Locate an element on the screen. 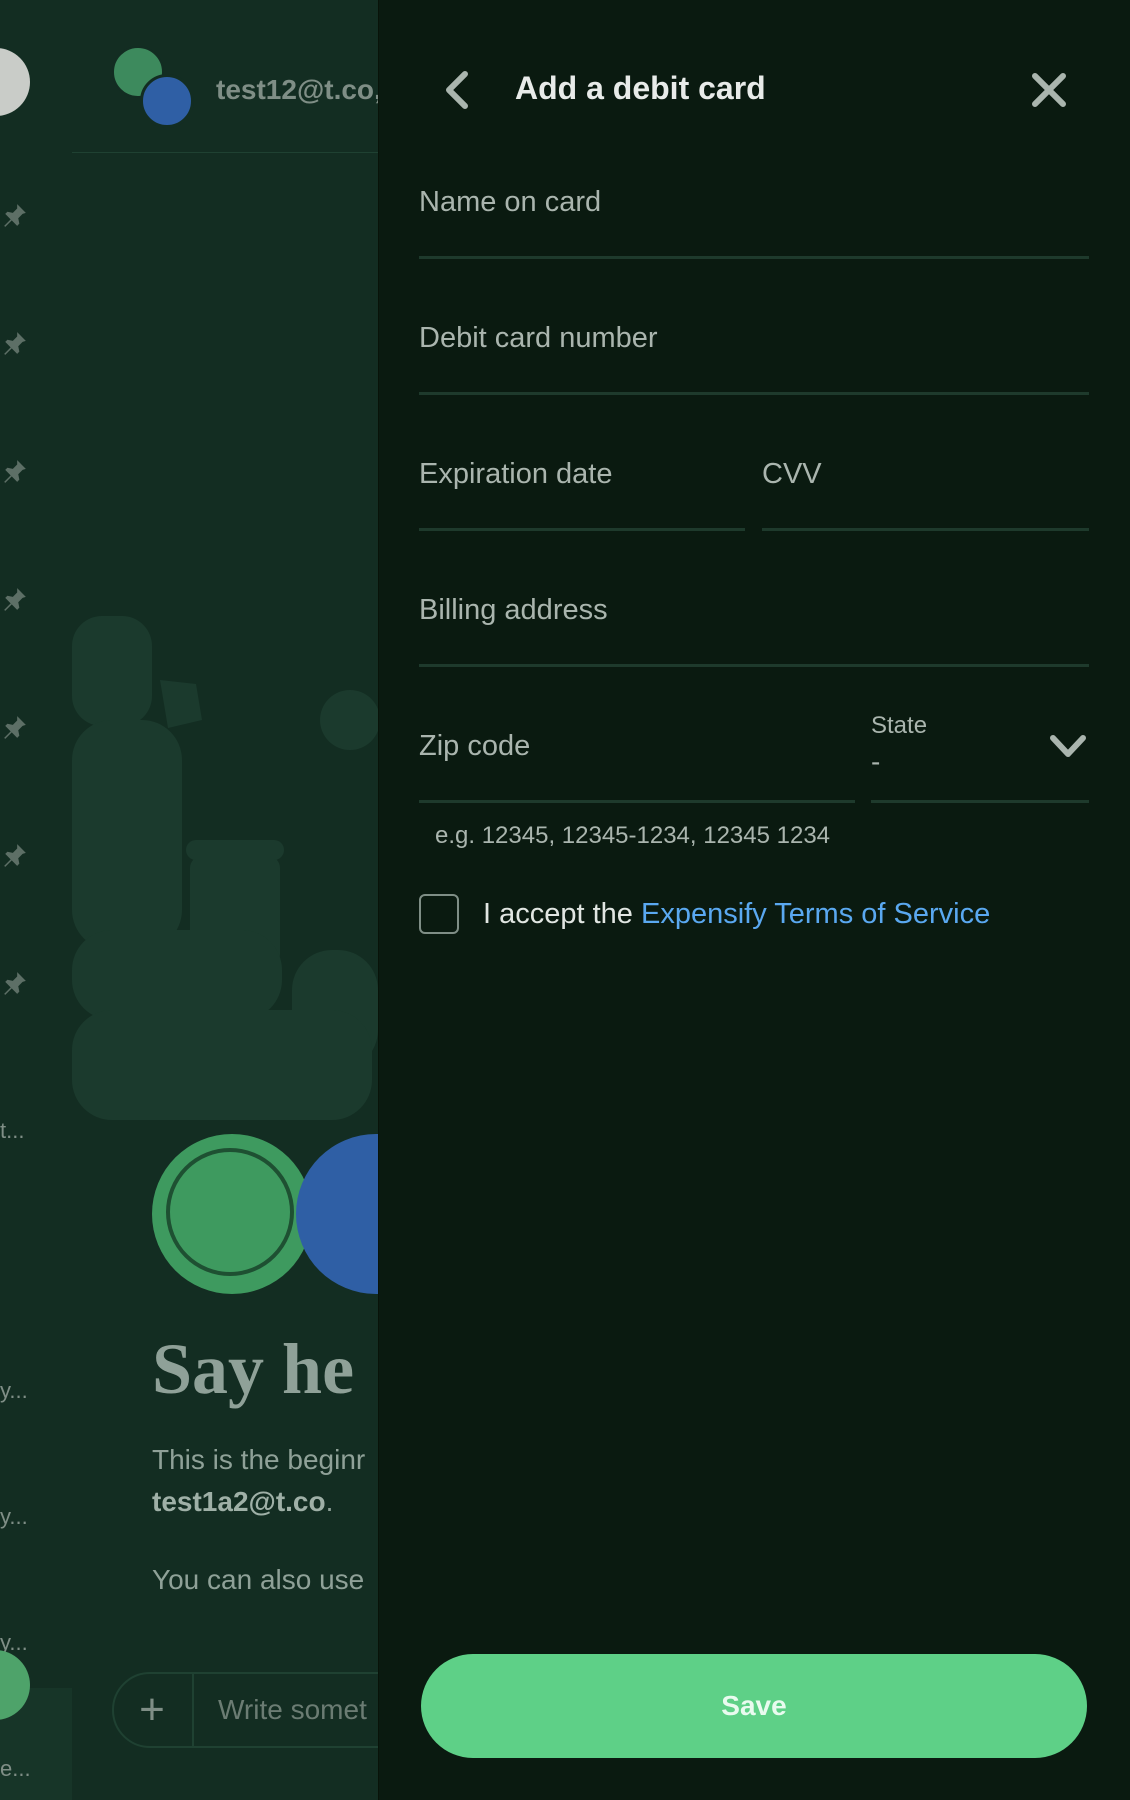 The image size is (1130, 1800). debit-card-number-field: Debit card number is located at coordinates (754, 345).